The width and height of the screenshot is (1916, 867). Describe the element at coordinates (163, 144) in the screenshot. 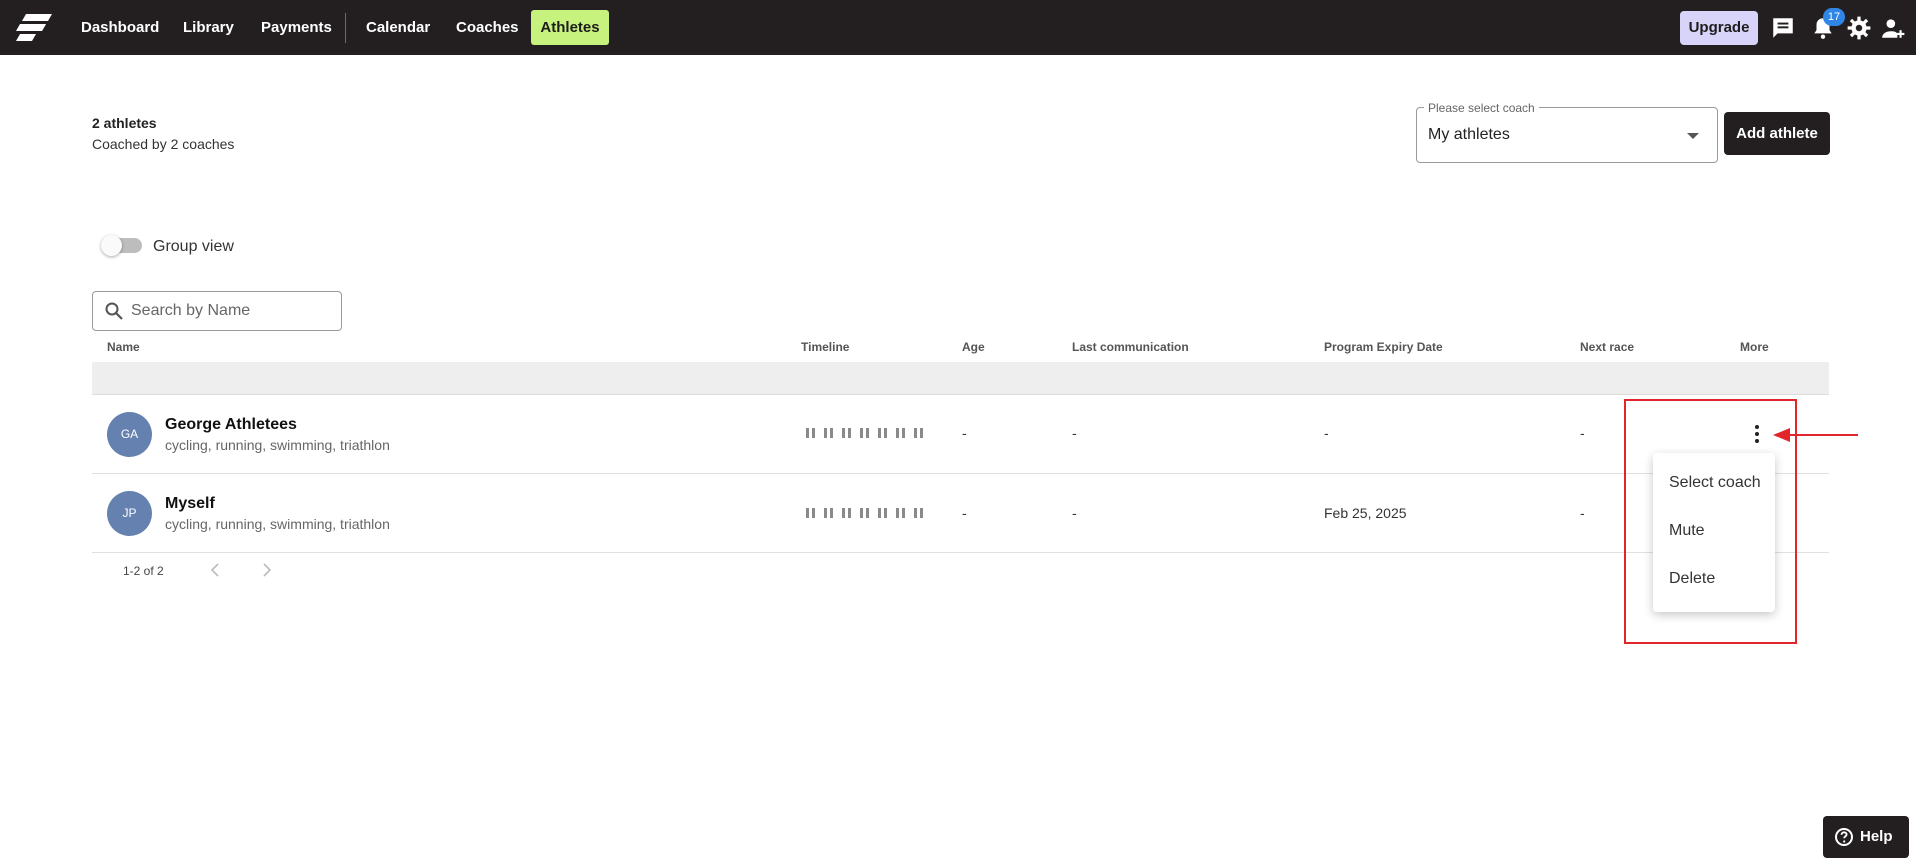

I see `coached-by-text: Coached by 2 coaches` at that location.